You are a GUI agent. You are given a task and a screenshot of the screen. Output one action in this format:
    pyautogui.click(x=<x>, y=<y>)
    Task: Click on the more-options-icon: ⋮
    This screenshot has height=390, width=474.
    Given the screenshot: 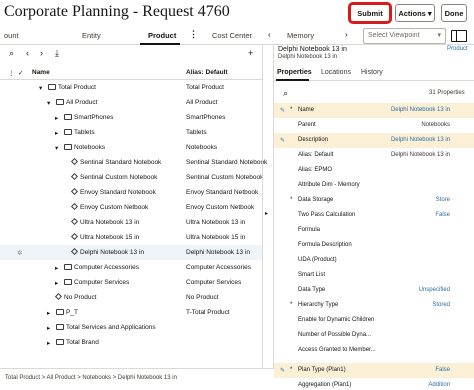 What is the action you would take?
    pyautogui.click(x=193, y=34)
    